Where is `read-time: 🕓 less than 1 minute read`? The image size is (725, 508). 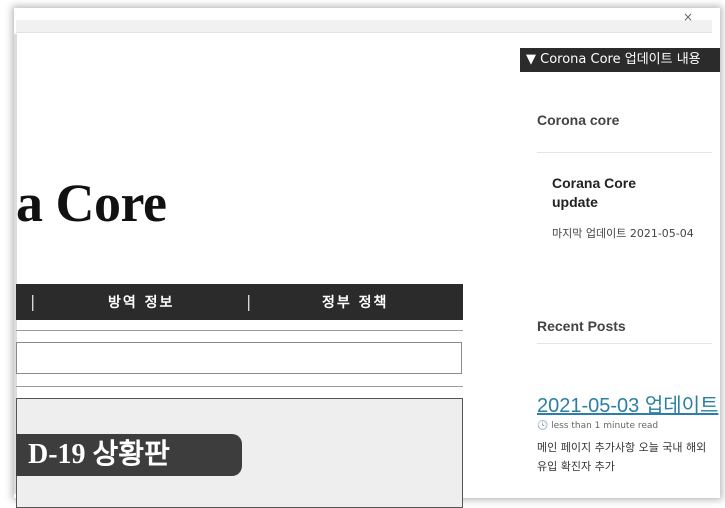
read-time: 🕓 less than 1 minute read is located at coordinates (597, 426).